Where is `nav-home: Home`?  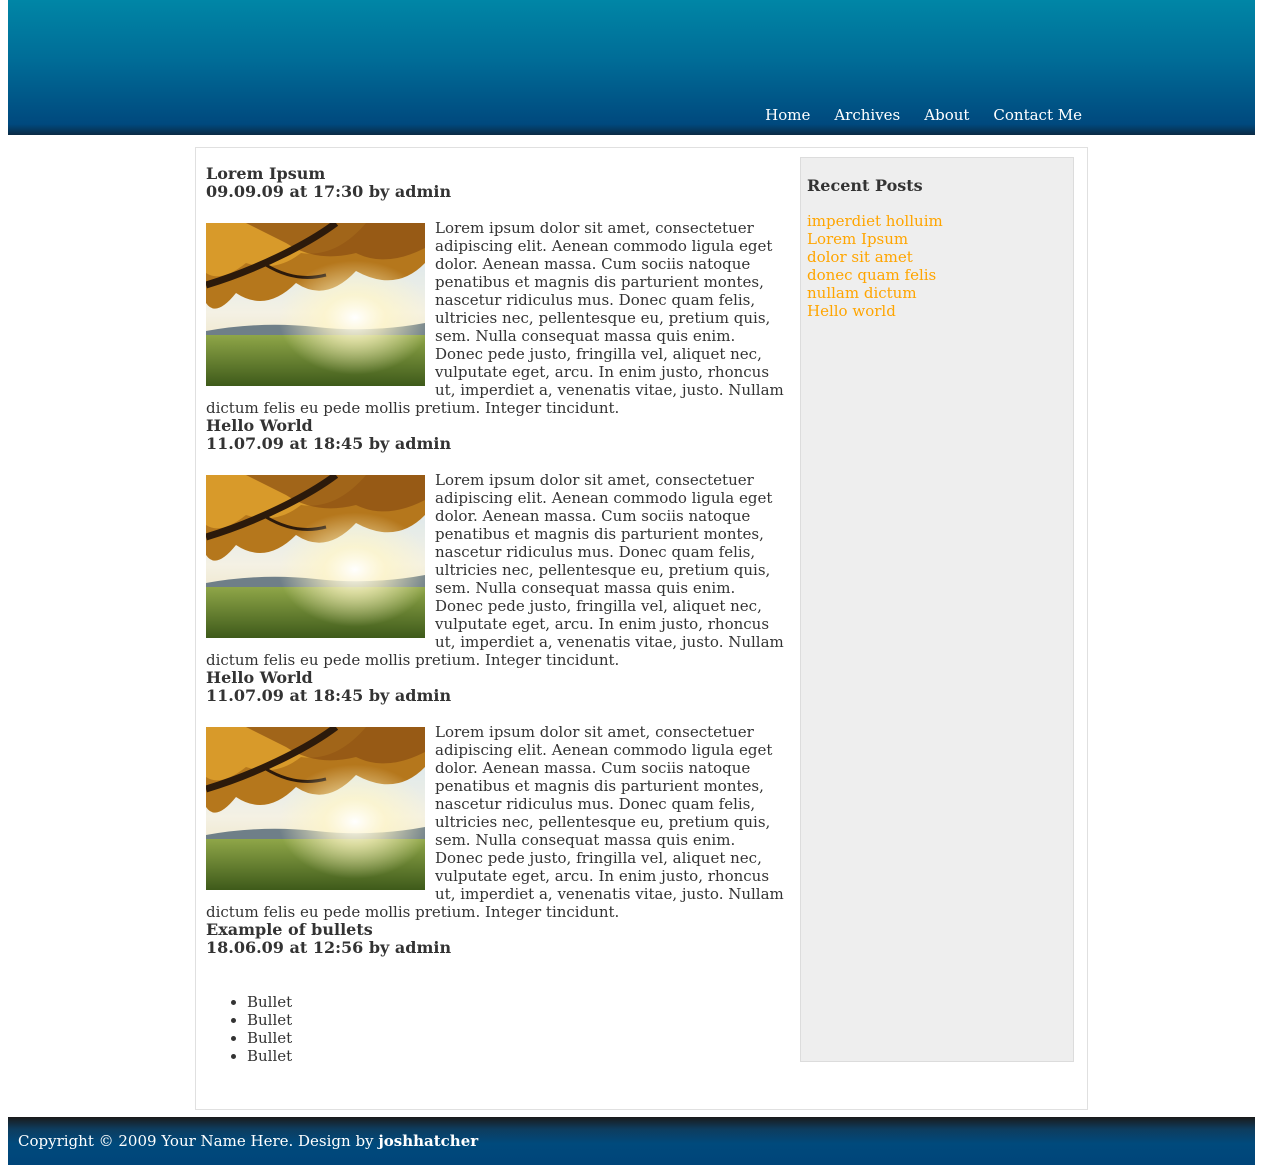 nav-home: Home is located at coordinates (787, 115).